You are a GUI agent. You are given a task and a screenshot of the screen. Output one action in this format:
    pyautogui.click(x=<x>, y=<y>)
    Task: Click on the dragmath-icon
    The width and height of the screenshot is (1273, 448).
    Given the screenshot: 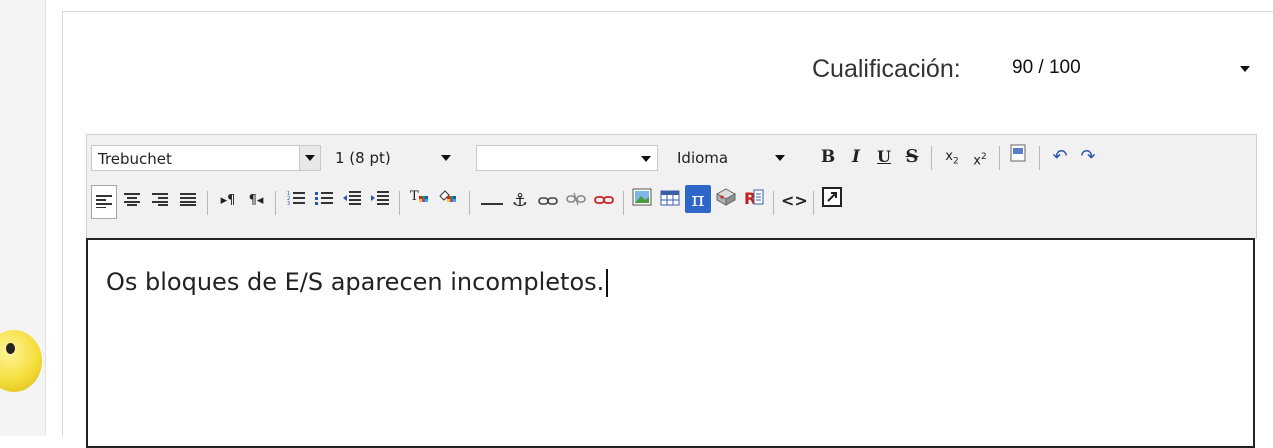 What is the action you would take?
    pyautogui.click(x=726, y=201)
    